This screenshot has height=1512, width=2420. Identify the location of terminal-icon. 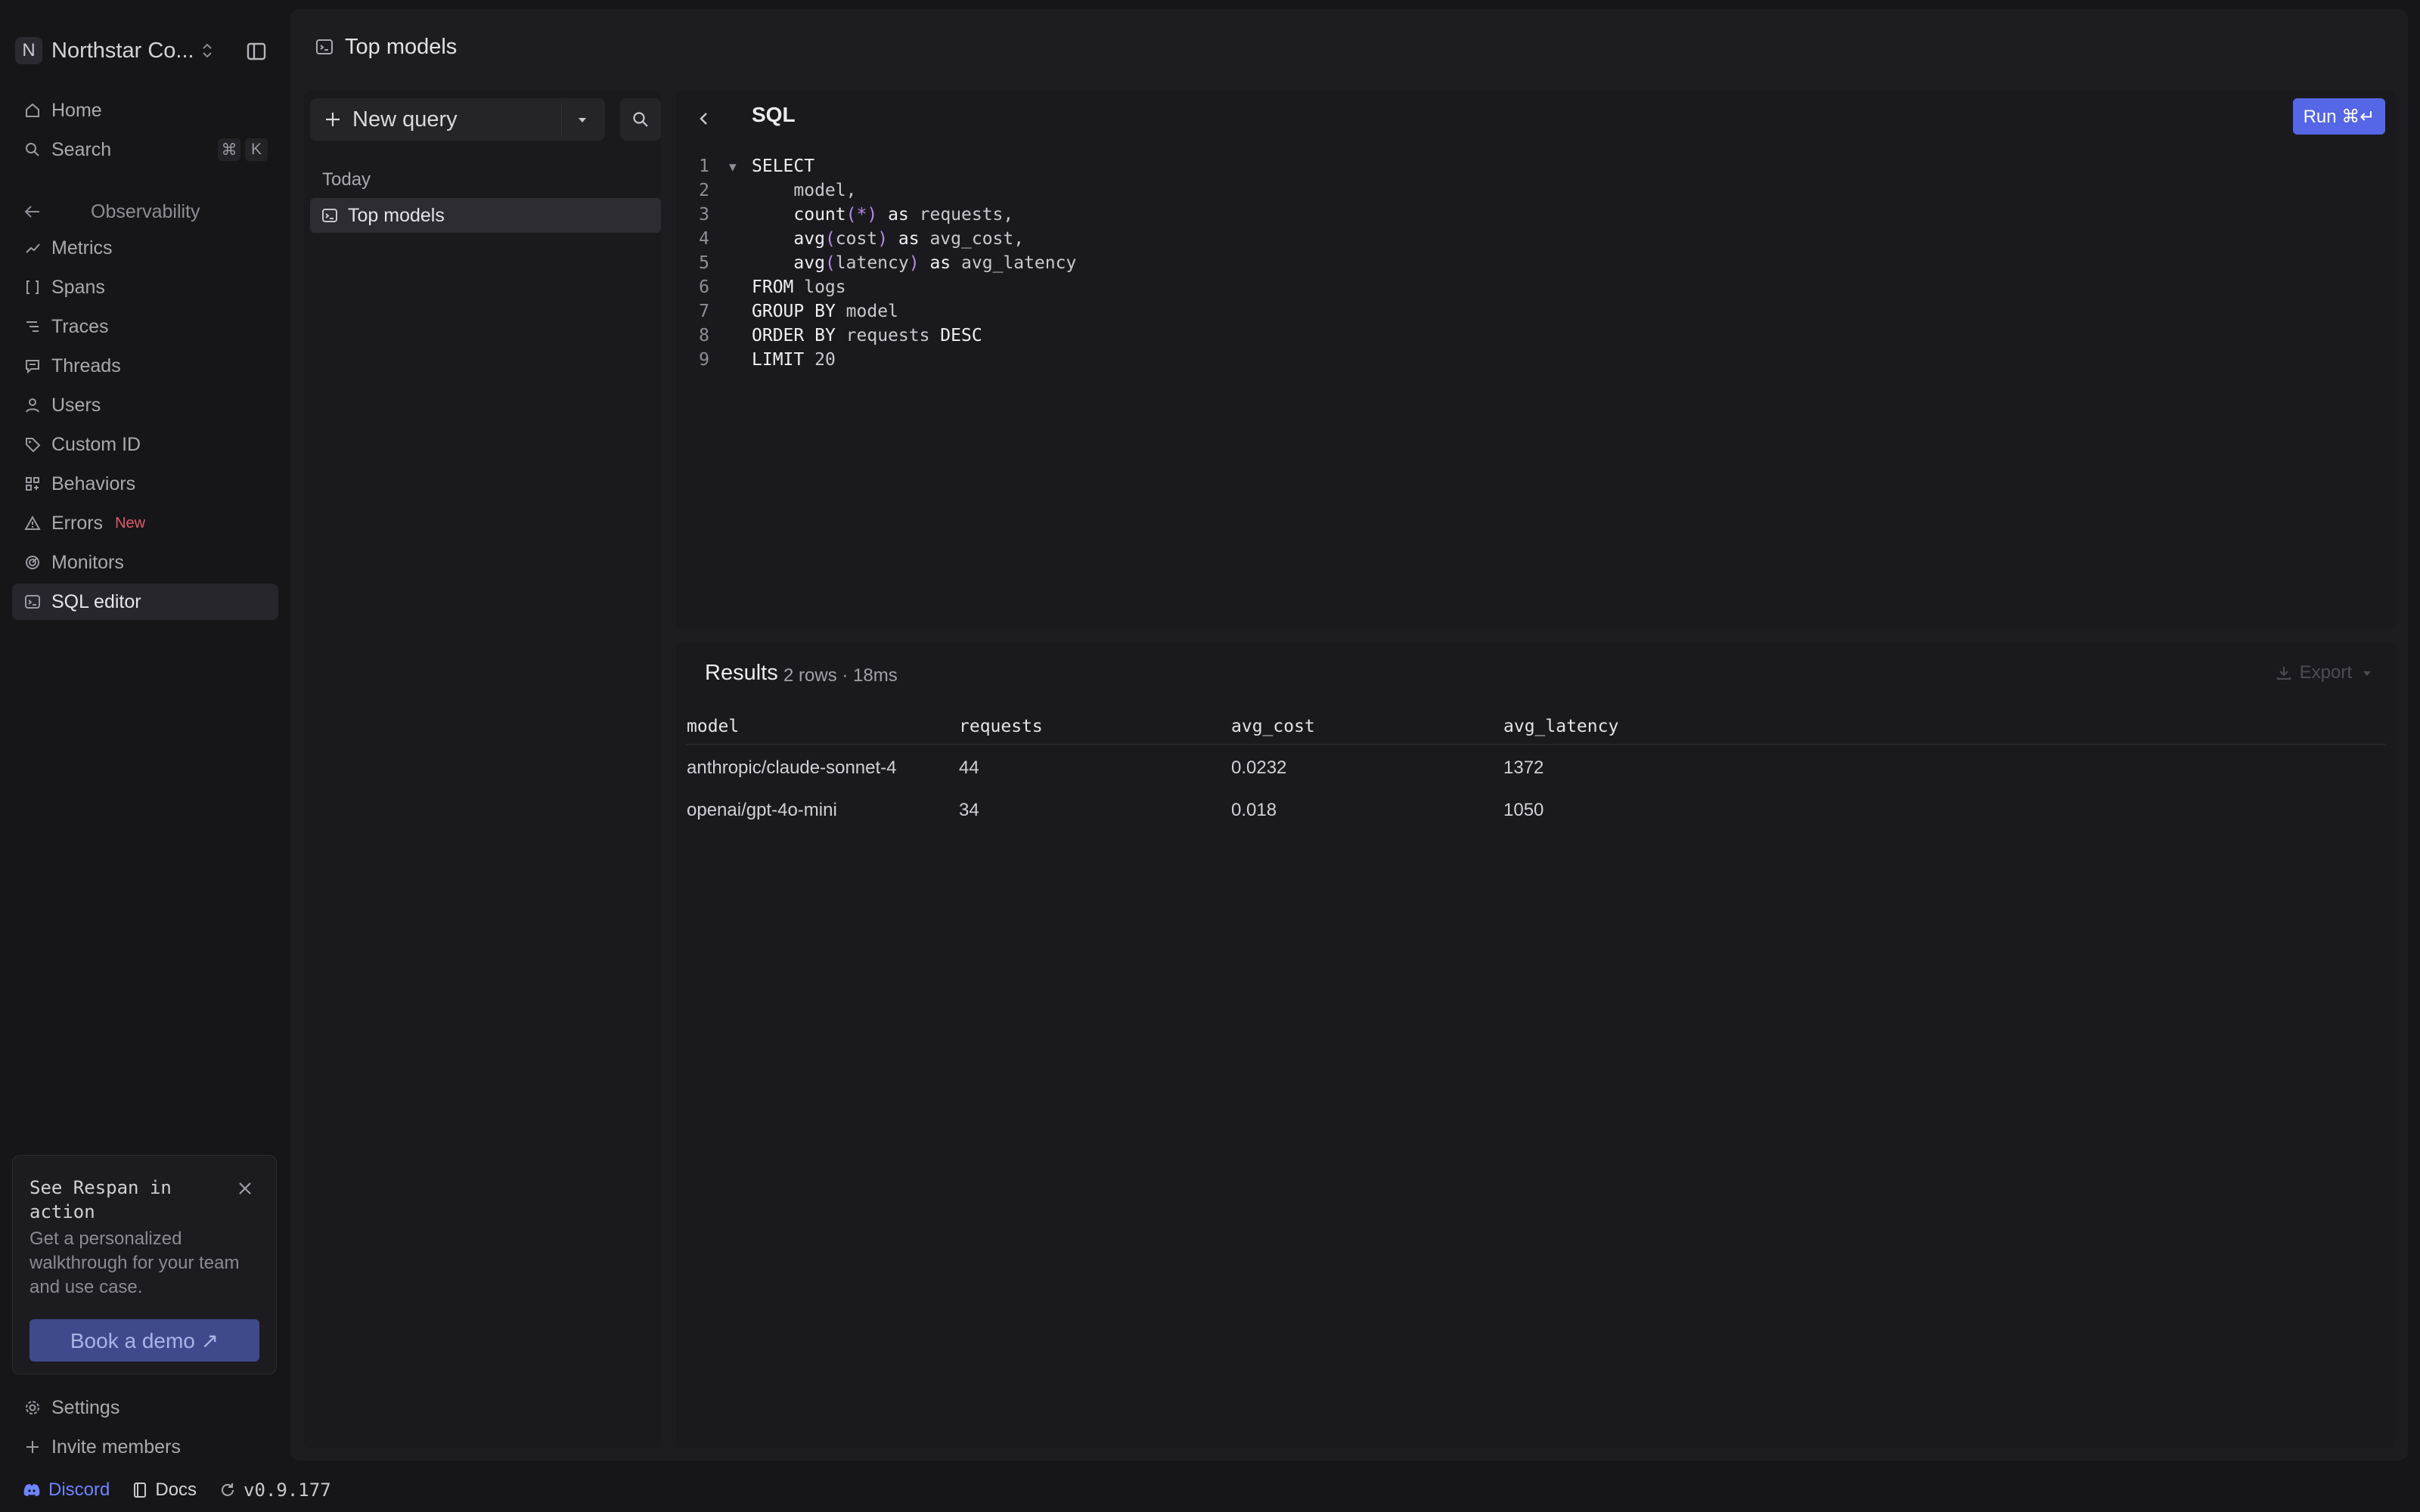
(32, 602).